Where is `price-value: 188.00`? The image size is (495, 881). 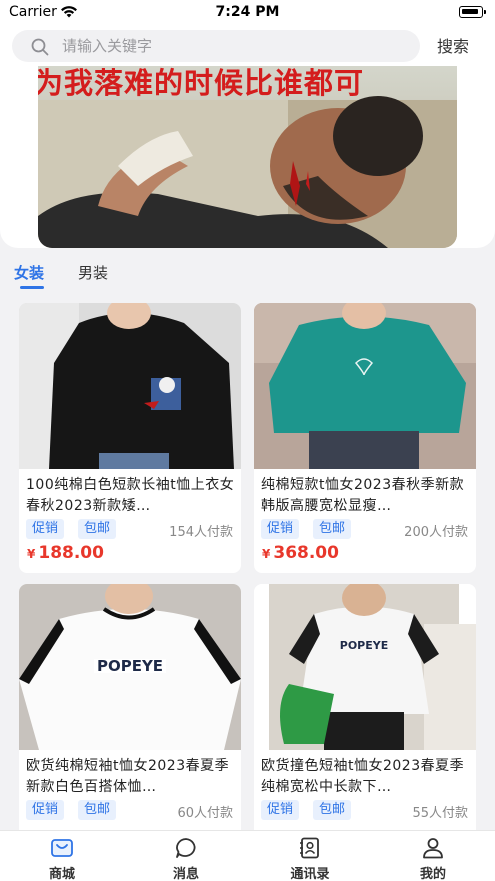 price-value: 188.00 is located at coordinates (71, 553).